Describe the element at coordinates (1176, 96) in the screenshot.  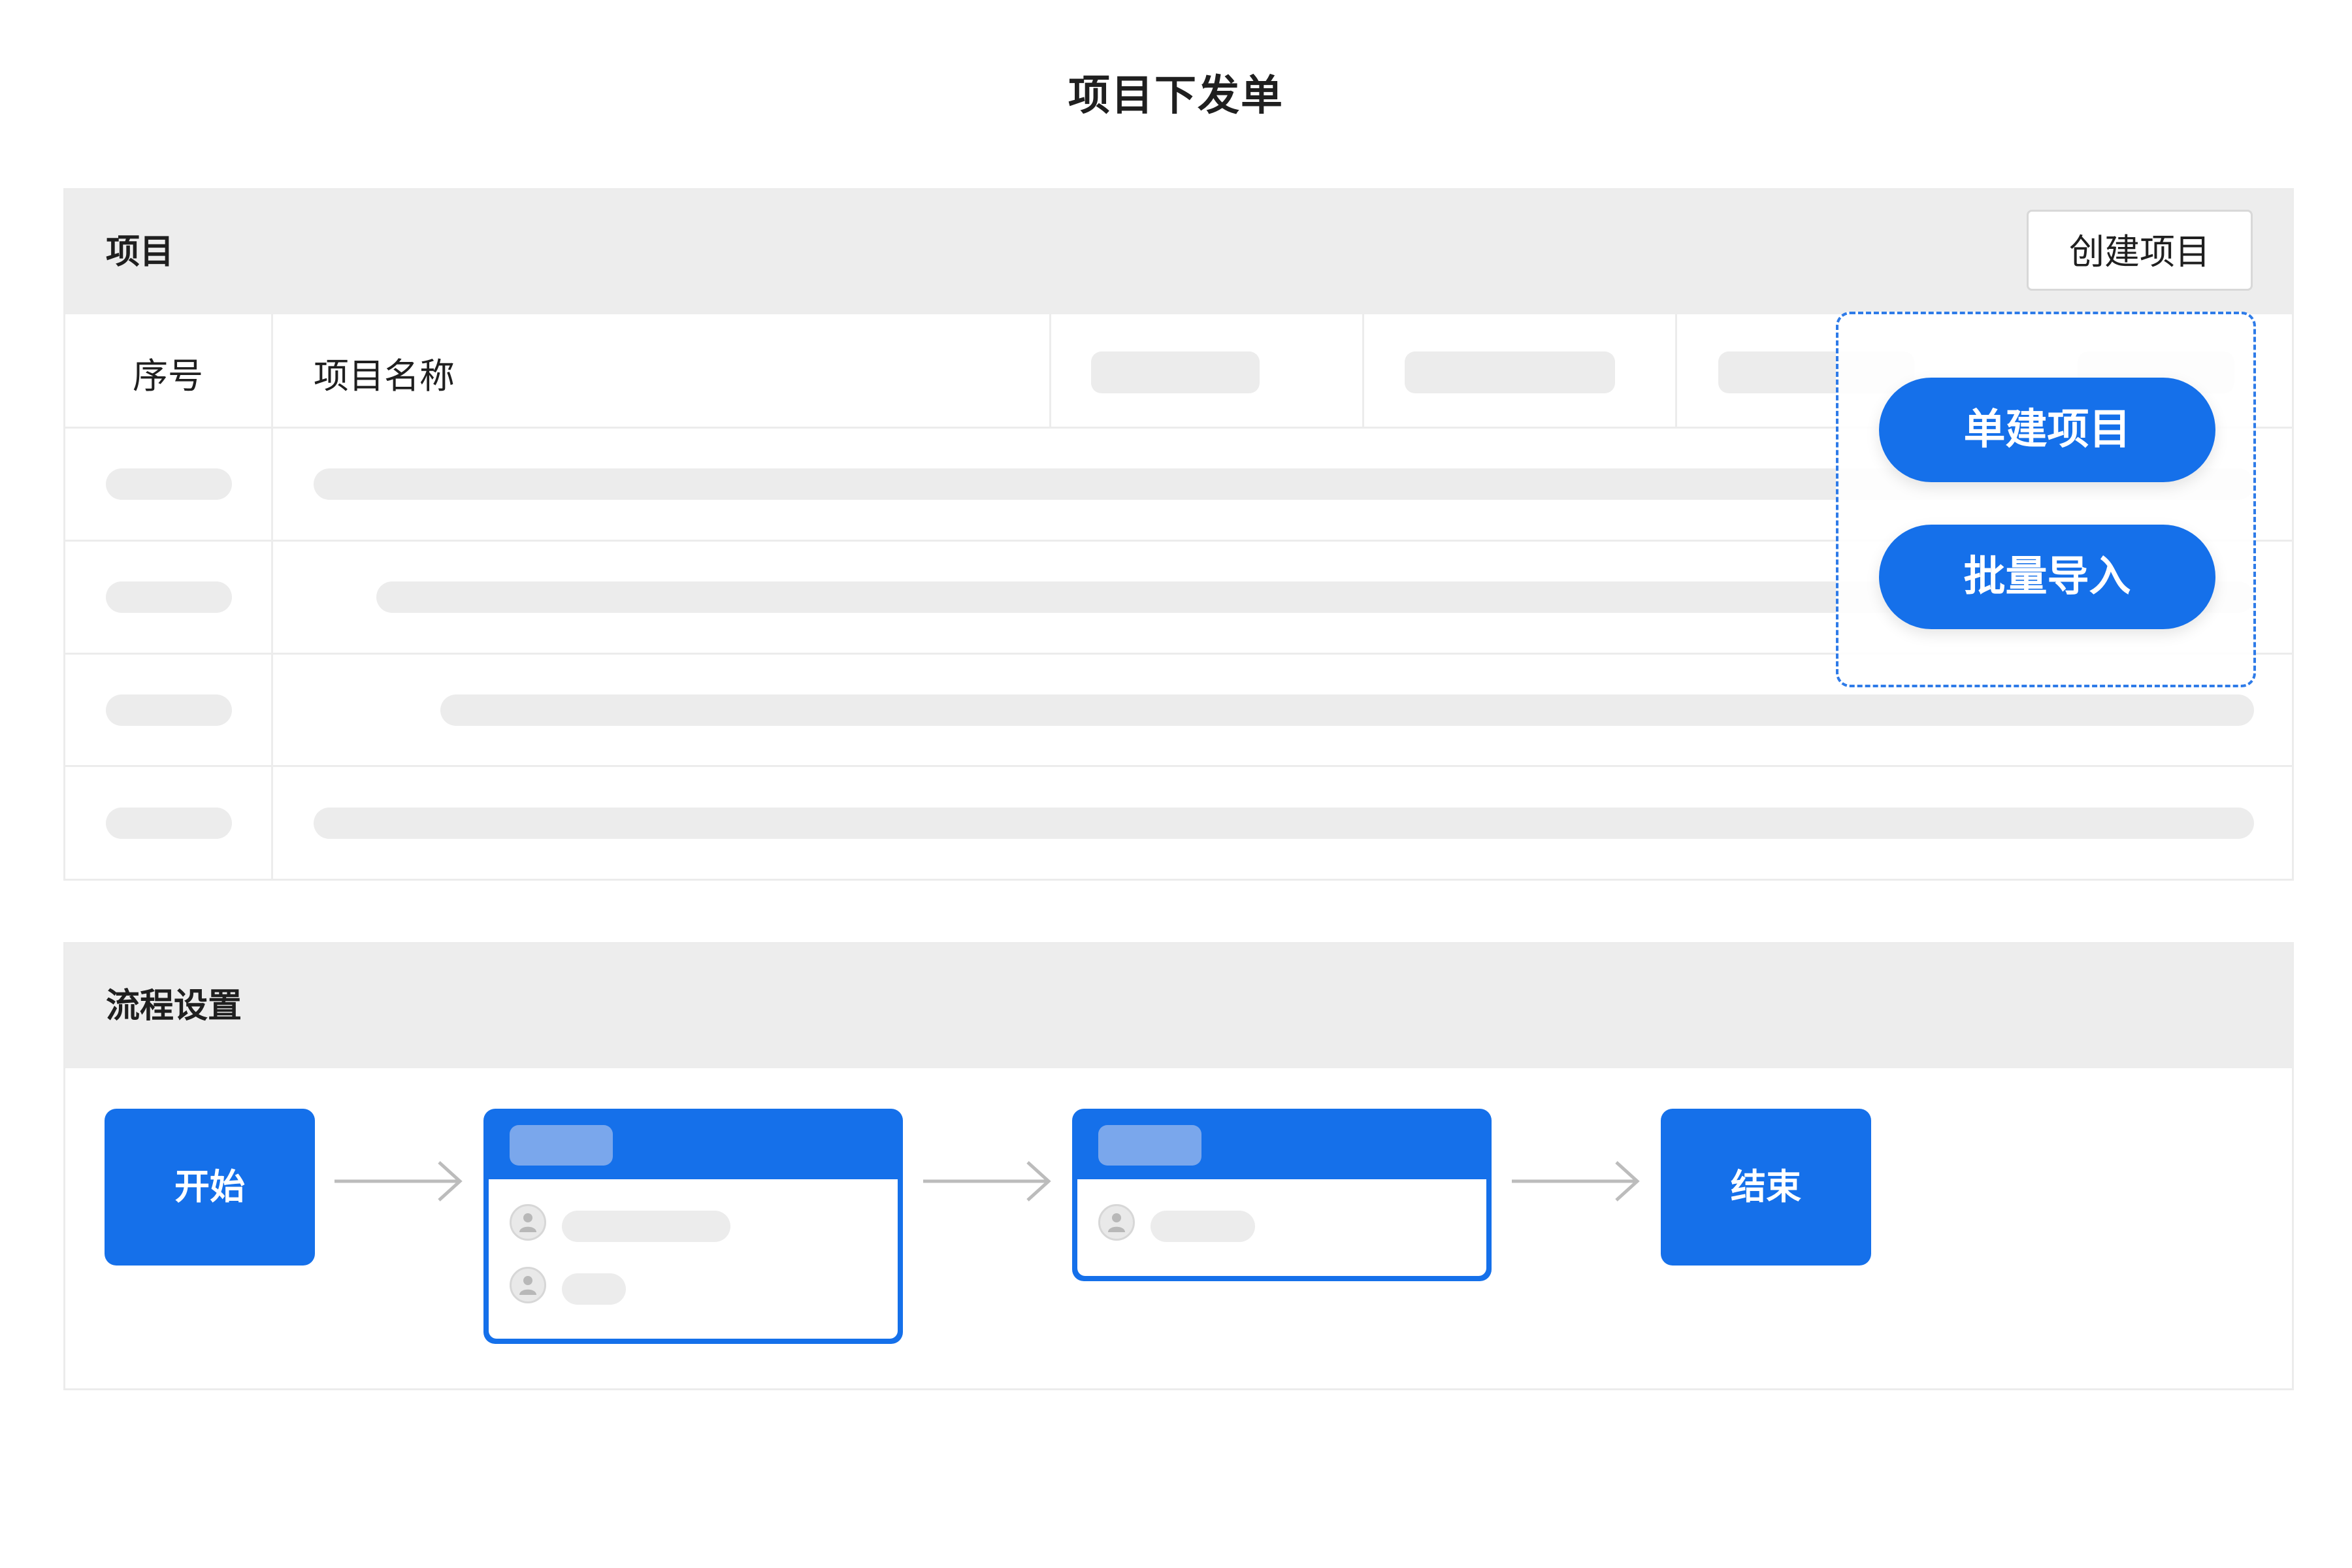
I see `page-title: 项目下发单` at that location.